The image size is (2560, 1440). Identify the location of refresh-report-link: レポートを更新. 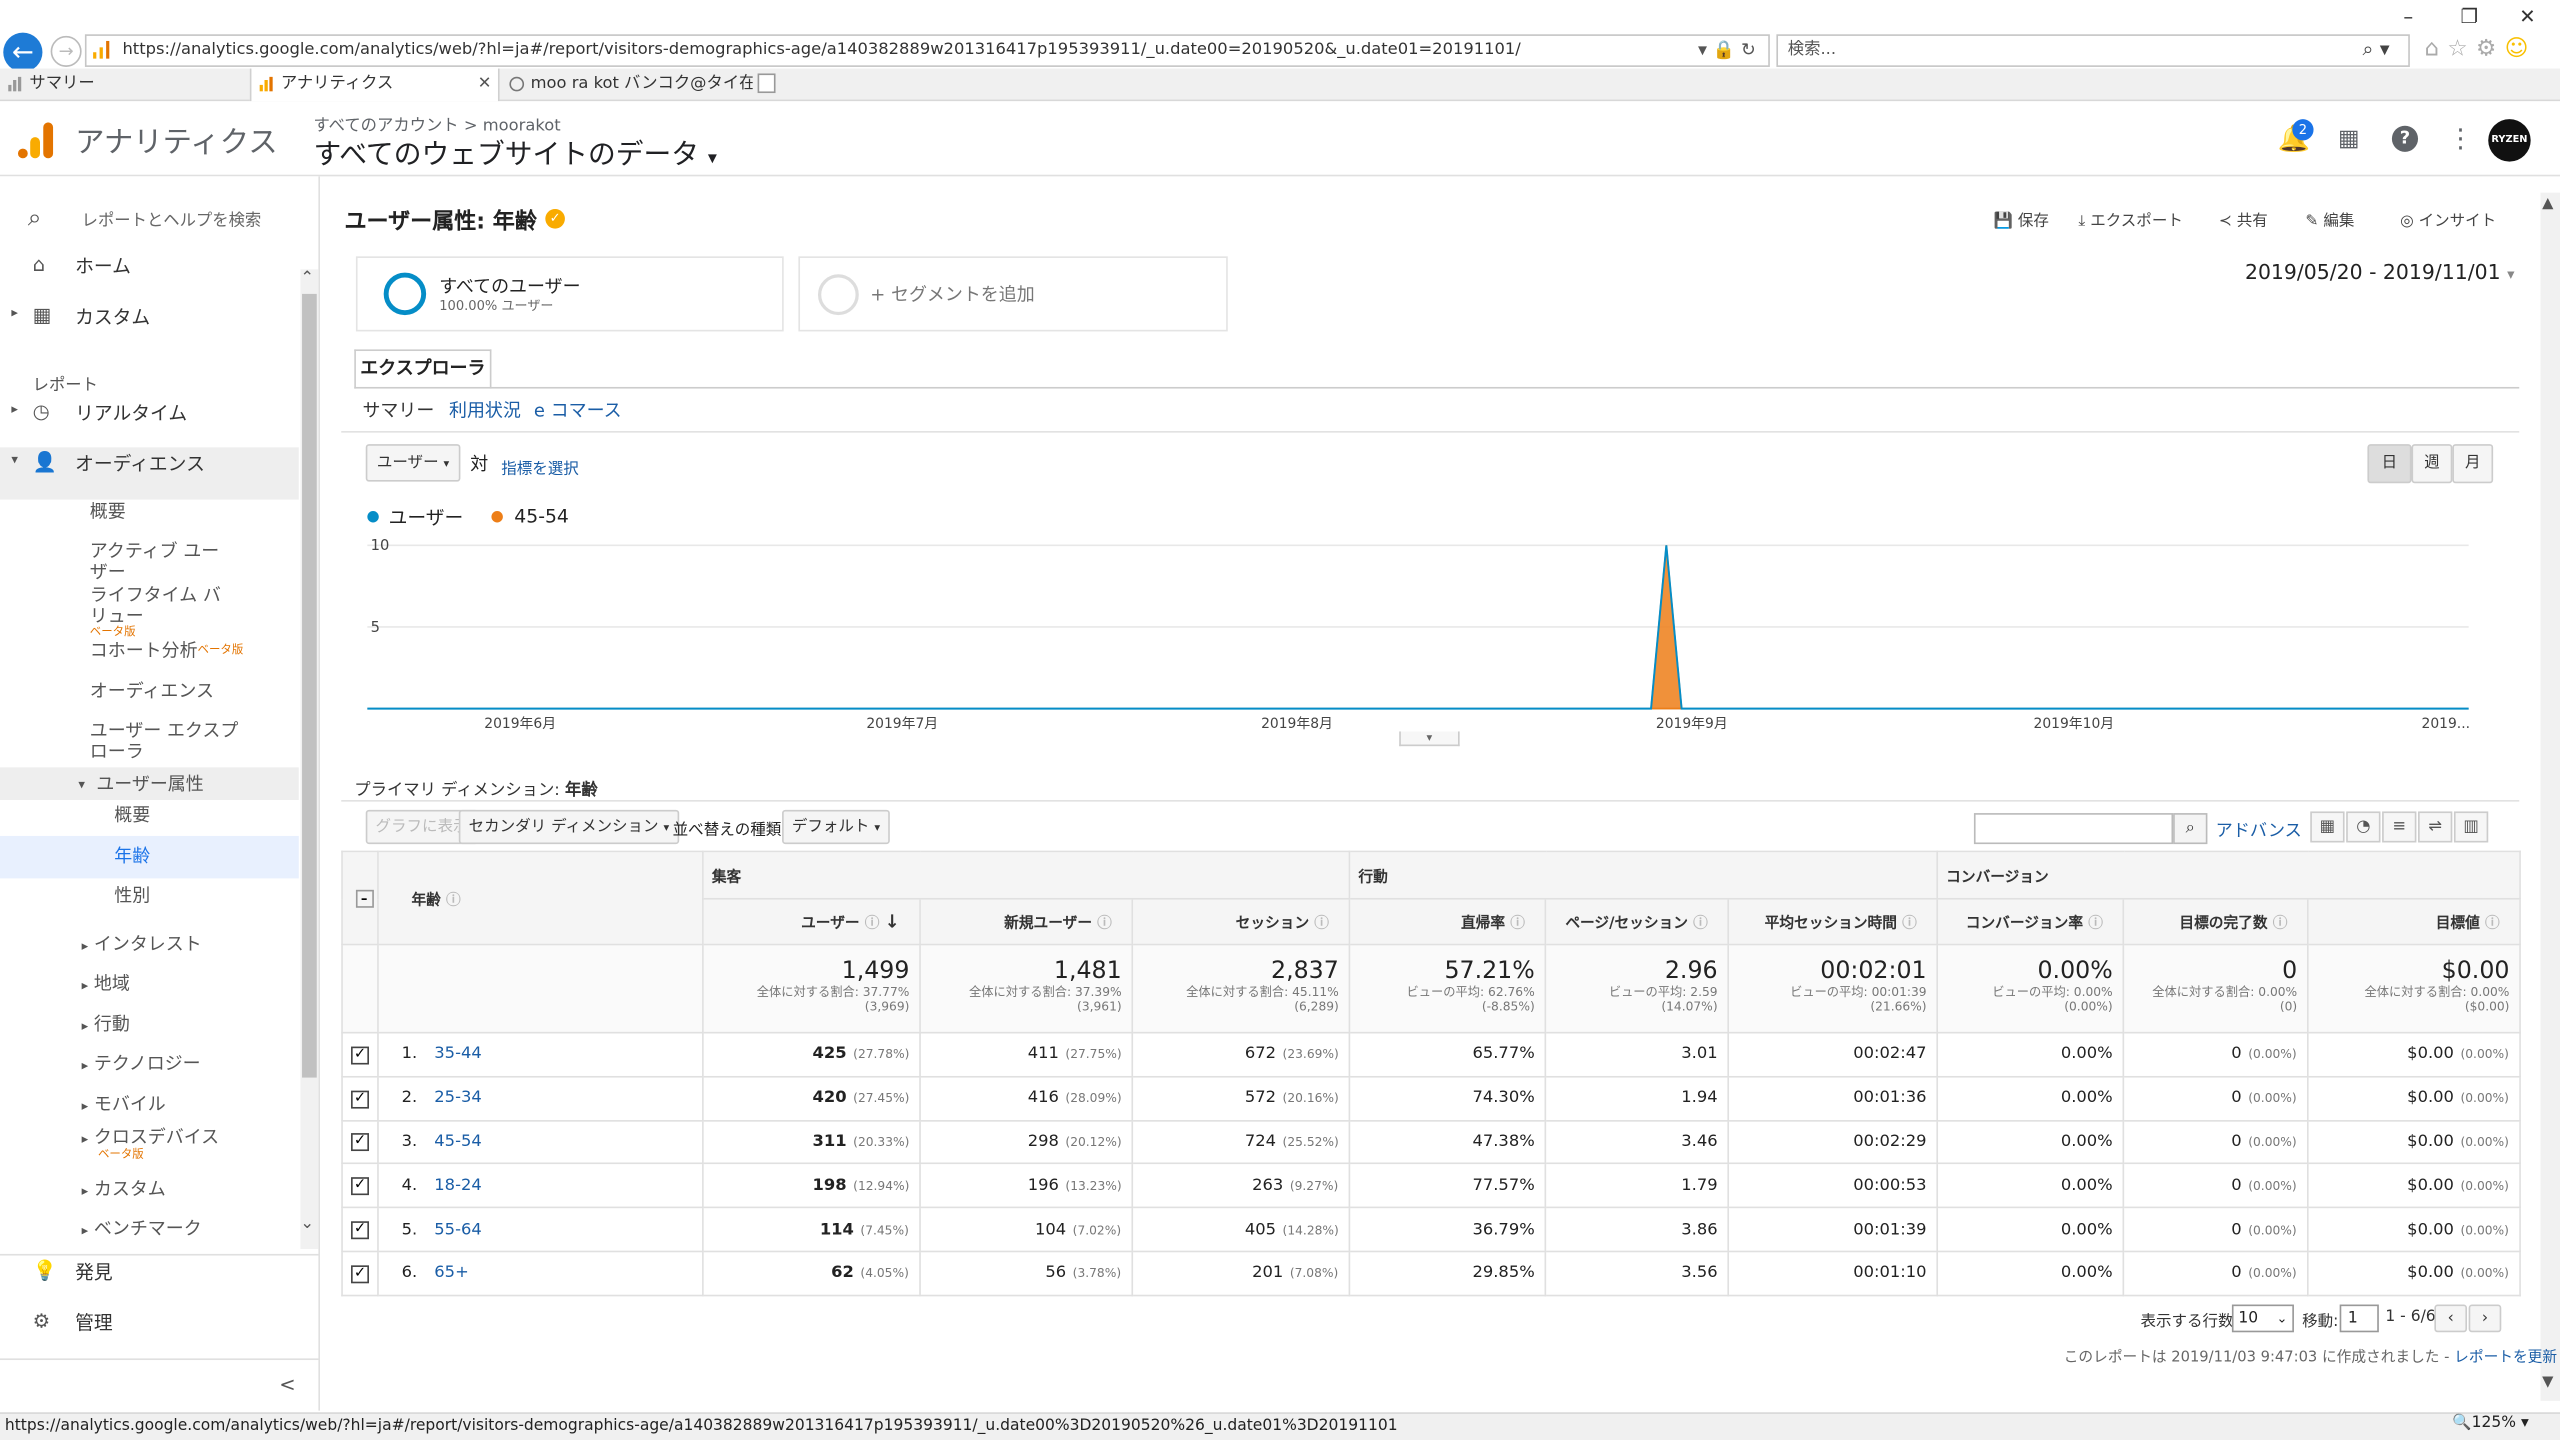
(2505, 1358).